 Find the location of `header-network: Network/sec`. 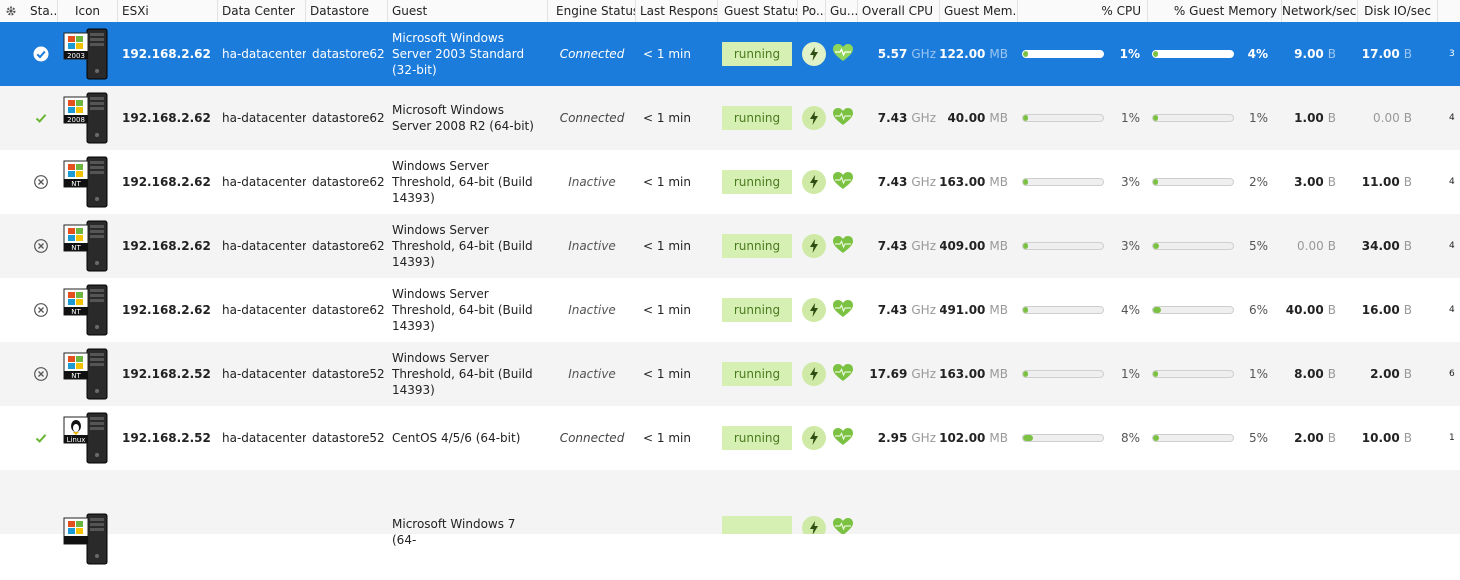

header-network: Network/sec is located at coordinates (1320, 11).